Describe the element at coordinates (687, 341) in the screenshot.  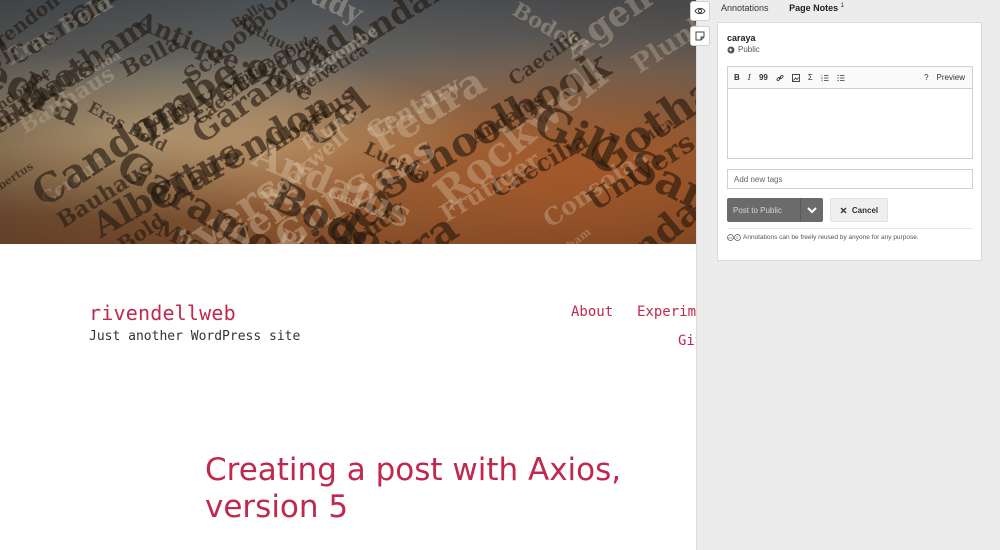
I see `nav-link-github: GitHub` at that location.